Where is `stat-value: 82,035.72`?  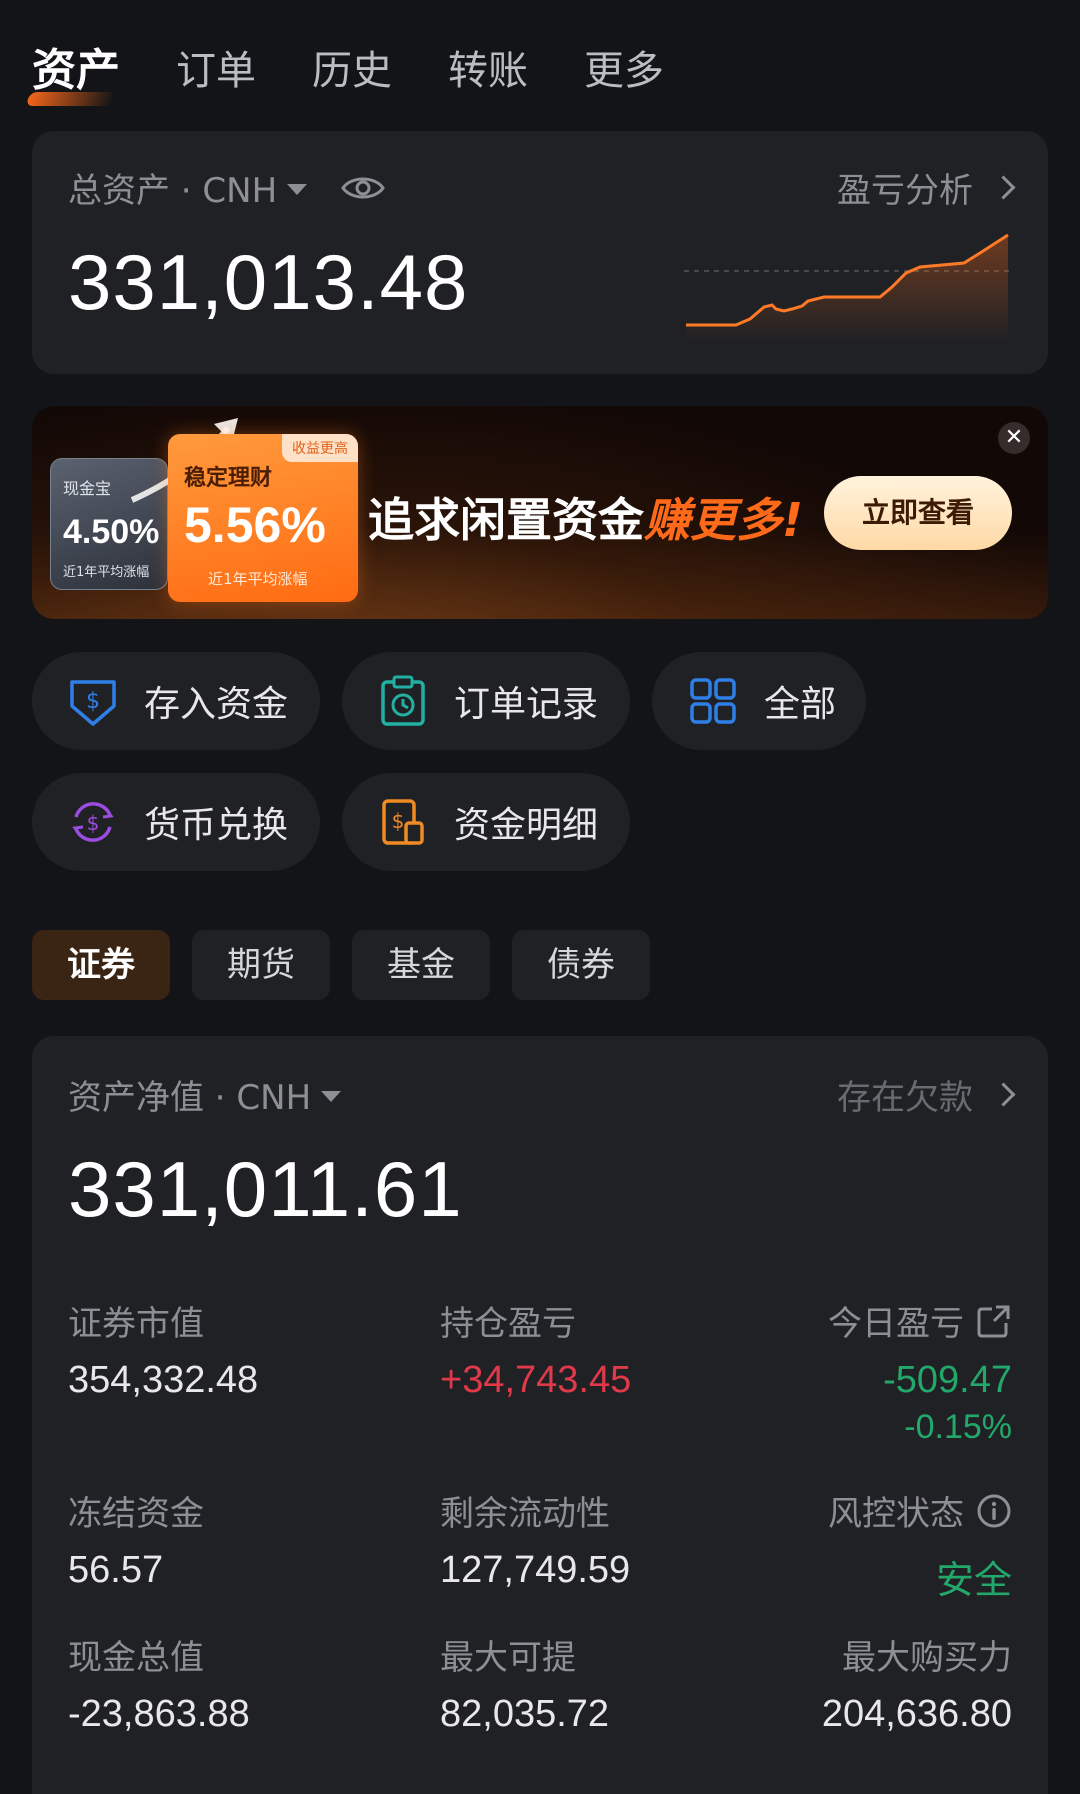 stat-value: 82,035.72 is located at coordinates (525, 1714).